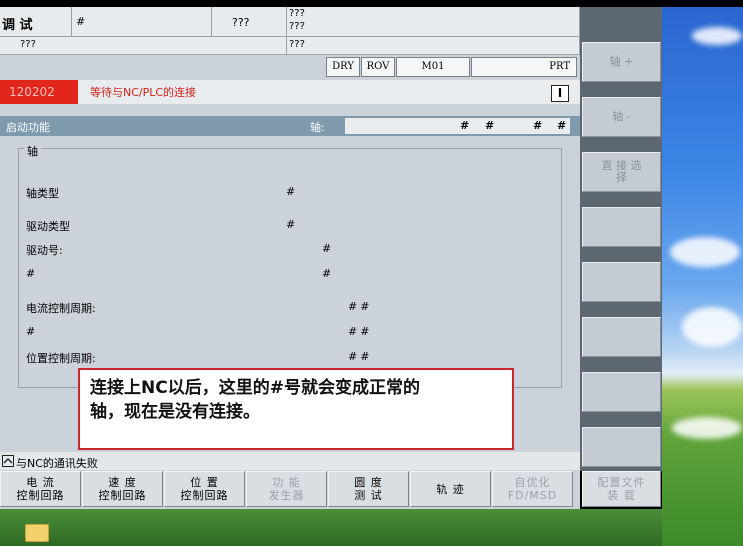 Image resolution: width=743 pixels, height=546 pixels. What do you see at coordinates (433, 67) in the screenshot?
I see `status-m01: M01` at bounding box center [433, 67].